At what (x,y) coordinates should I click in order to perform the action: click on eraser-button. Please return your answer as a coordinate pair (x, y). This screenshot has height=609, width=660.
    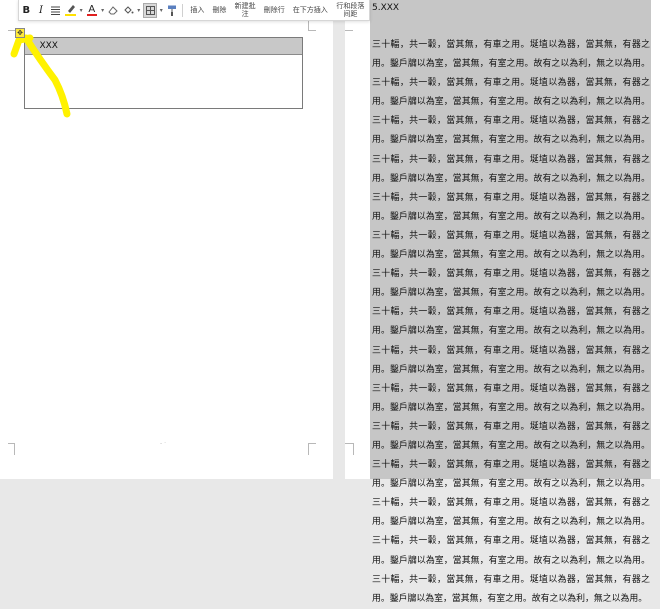
    Looking at the image, I should click on (113, 10).